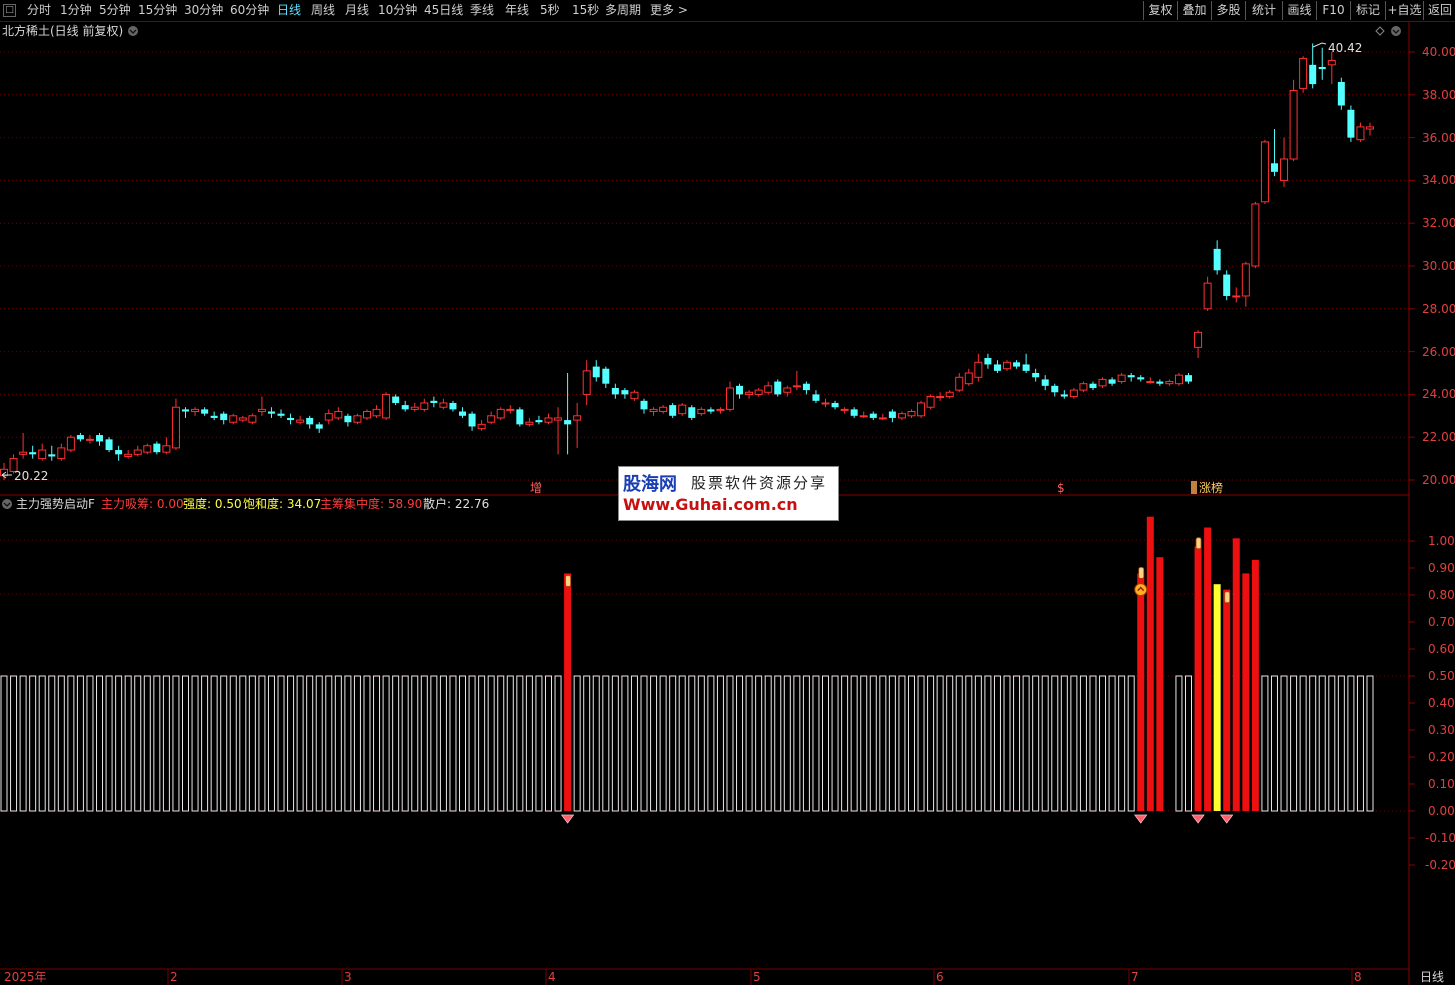  Describe the element at coordinates (1263, 10) in the screenshot. I see `statistics-button: 统计` at that location.